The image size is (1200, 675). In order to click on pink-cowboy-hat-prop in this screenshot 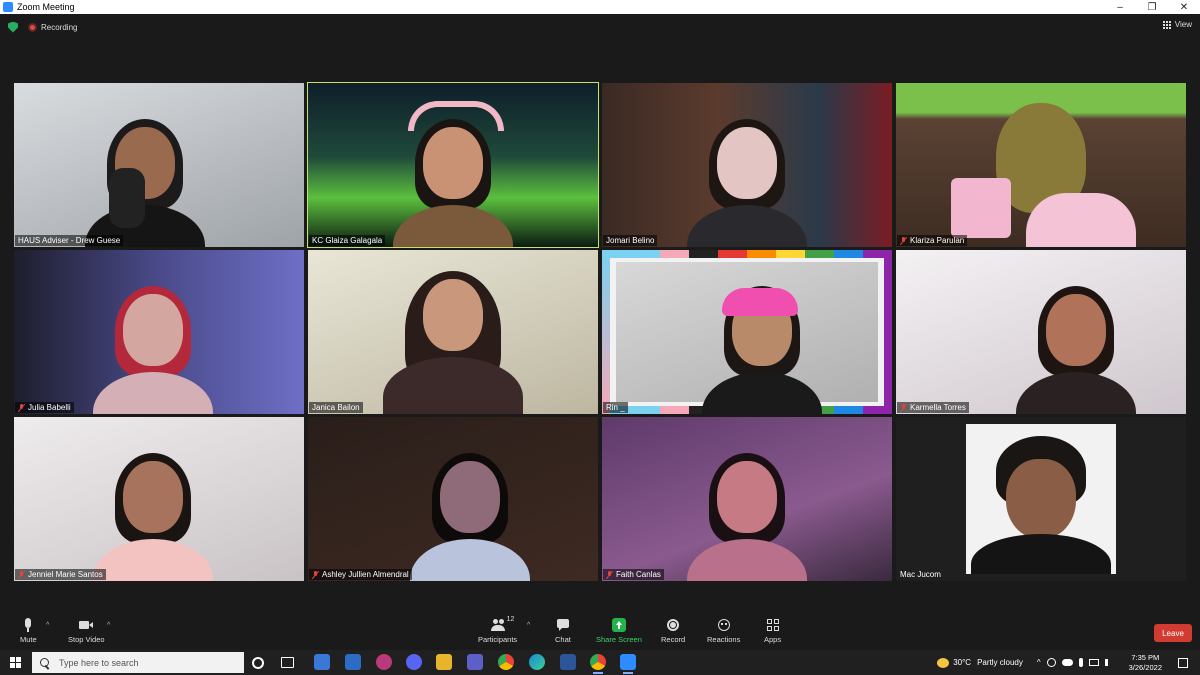, I will do `click(760, 302)`.